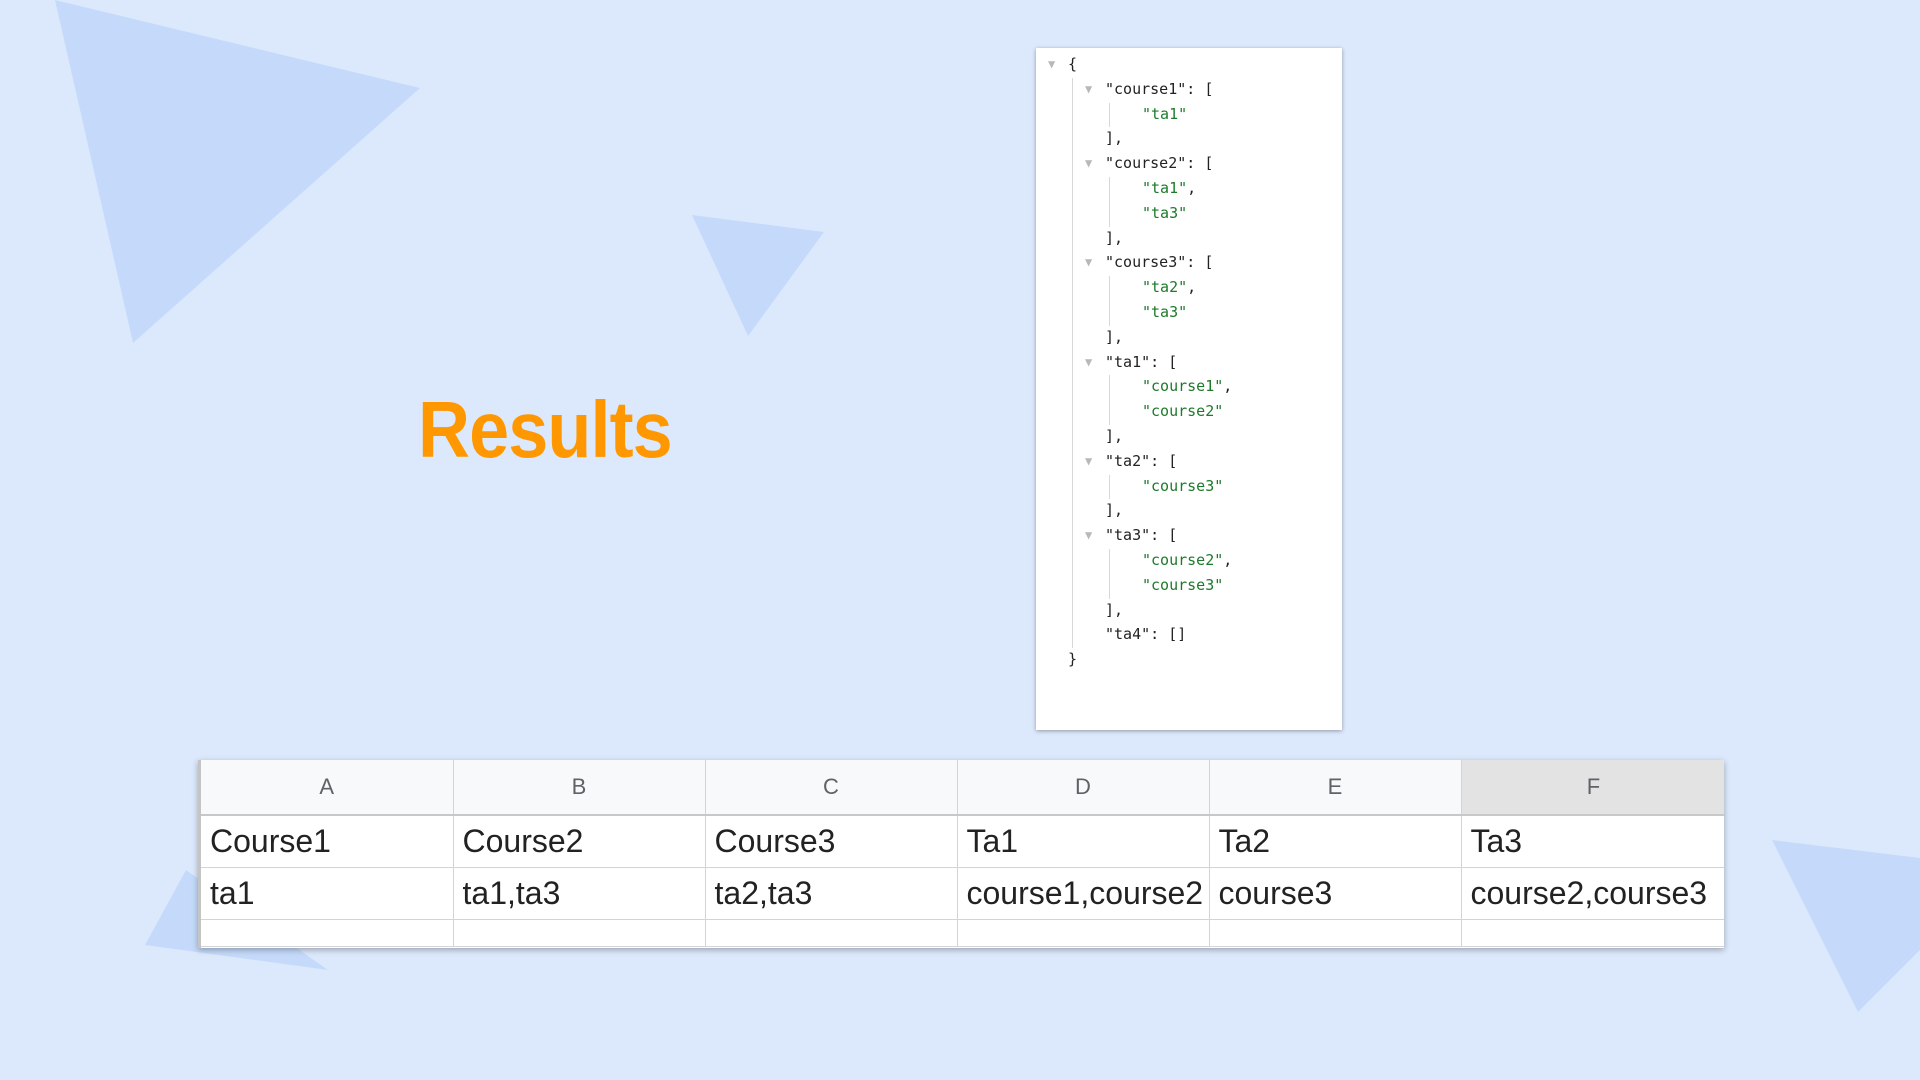  Describe the element at coordinates (1592, 893) in the screenshot. I see `cell: course2,course3` at that location.